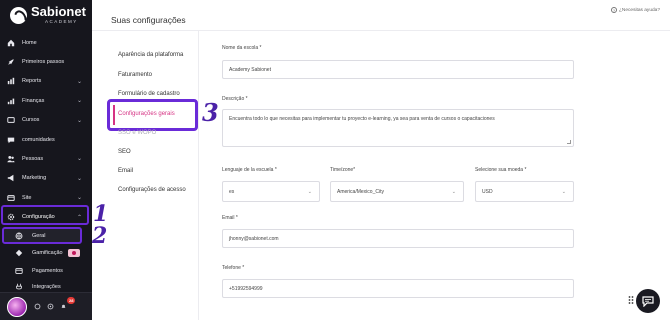 The image size is (670, 320). Describe the element at coordinates (18, 15) in the screenshot. I see `sabionet-logo-icon` at that location.